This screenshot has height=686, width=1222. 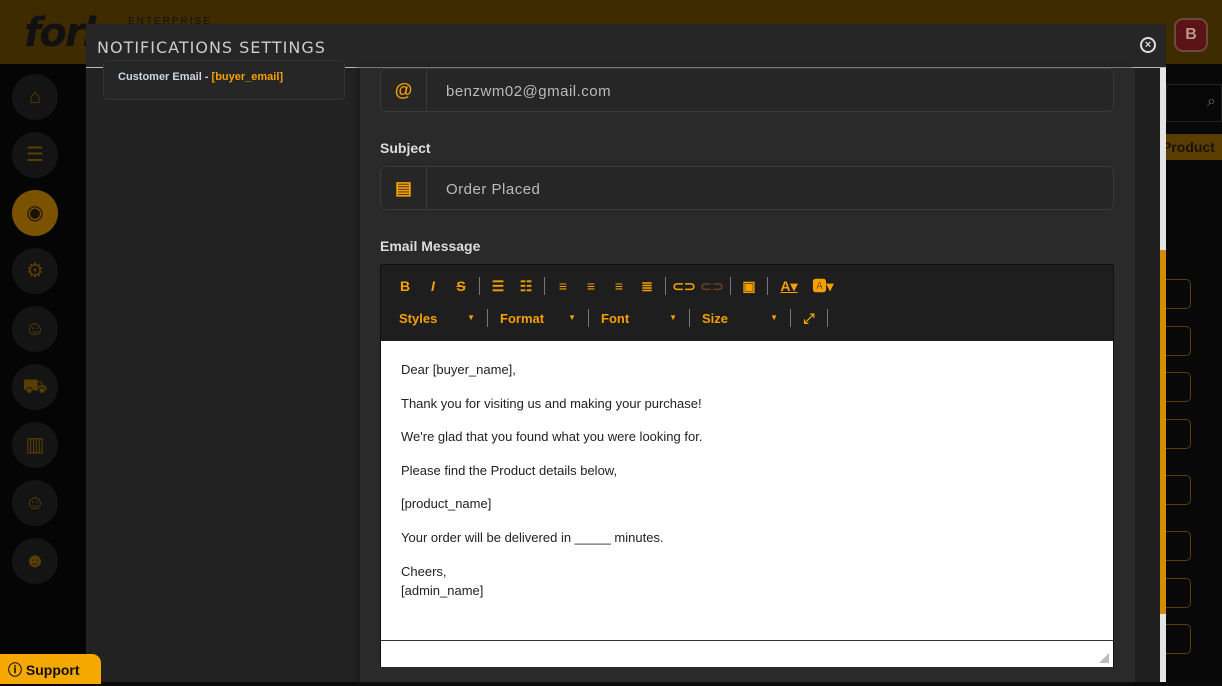 What do you see at coordinates (684, 286) in the screenshot?
I see `link-icon: ⊂⊃` at bounding box center [684, 286].